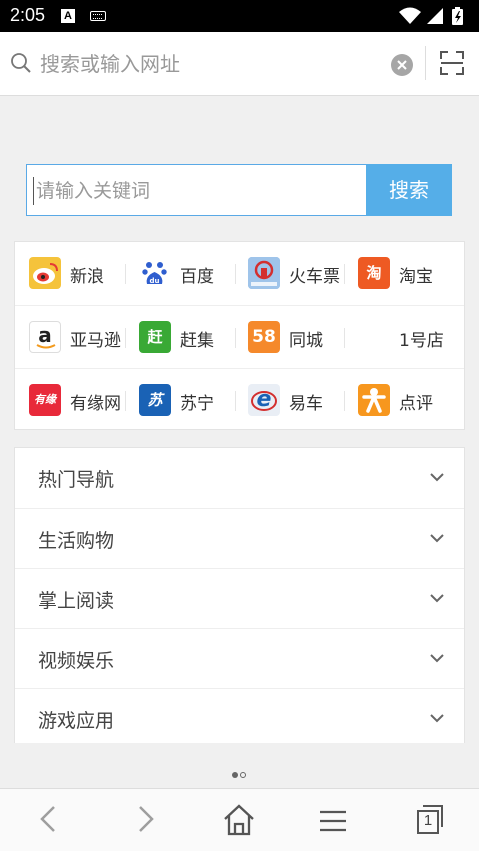  I want to click on quick-link-label: 百度, so click(197, 277).